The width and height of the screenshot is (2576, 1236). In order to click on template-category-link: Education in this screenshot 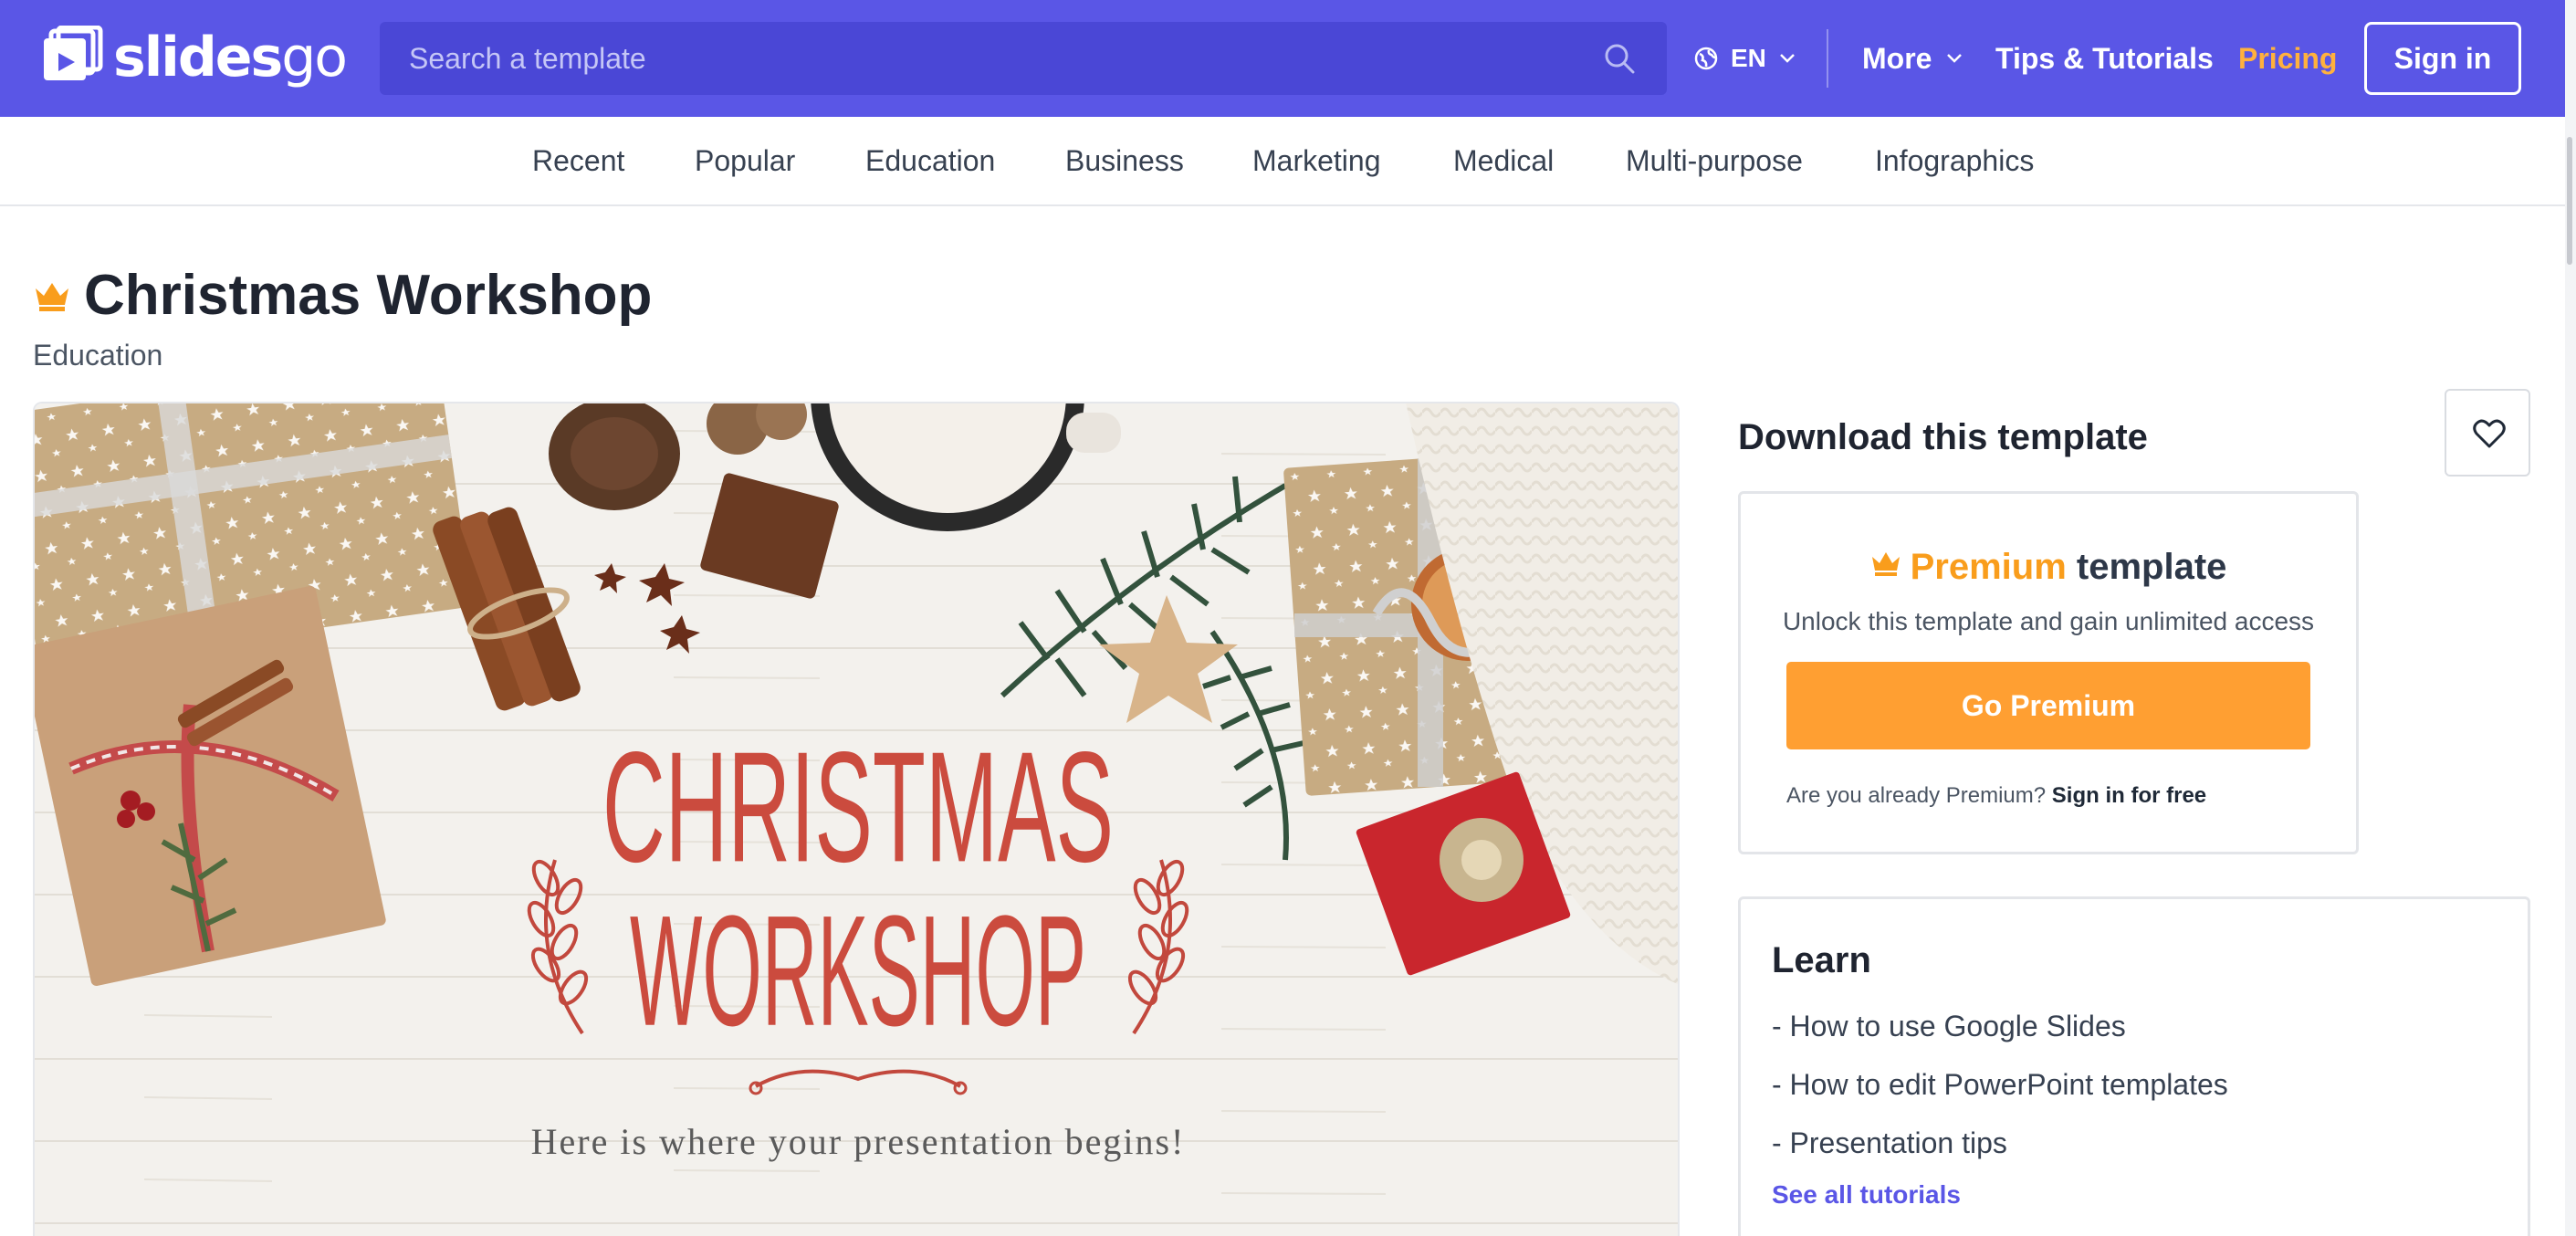, I will do `click(97, 355)`.